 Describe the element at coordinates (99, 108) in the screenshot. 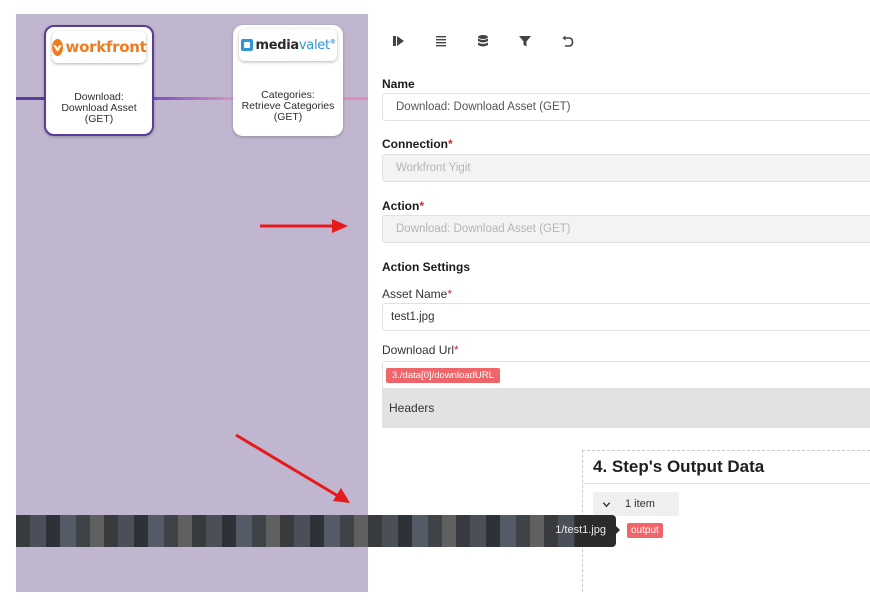

I see `node-label: Download: Download Asset (GET)` at that location.